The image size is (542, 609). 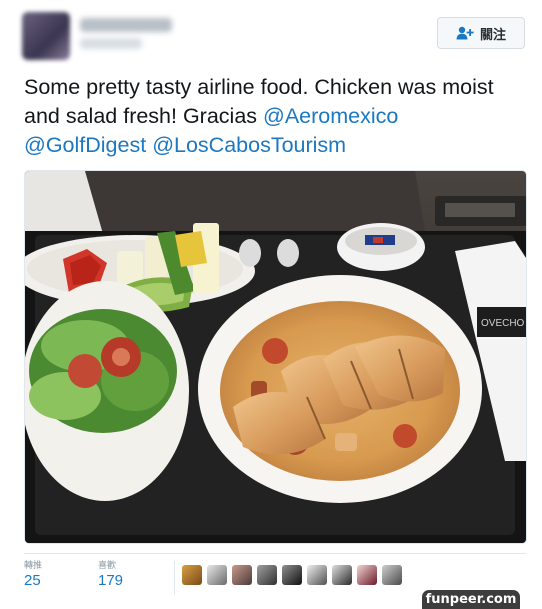 I want to click on retweets-count: 25, so click(x=32, y=580).